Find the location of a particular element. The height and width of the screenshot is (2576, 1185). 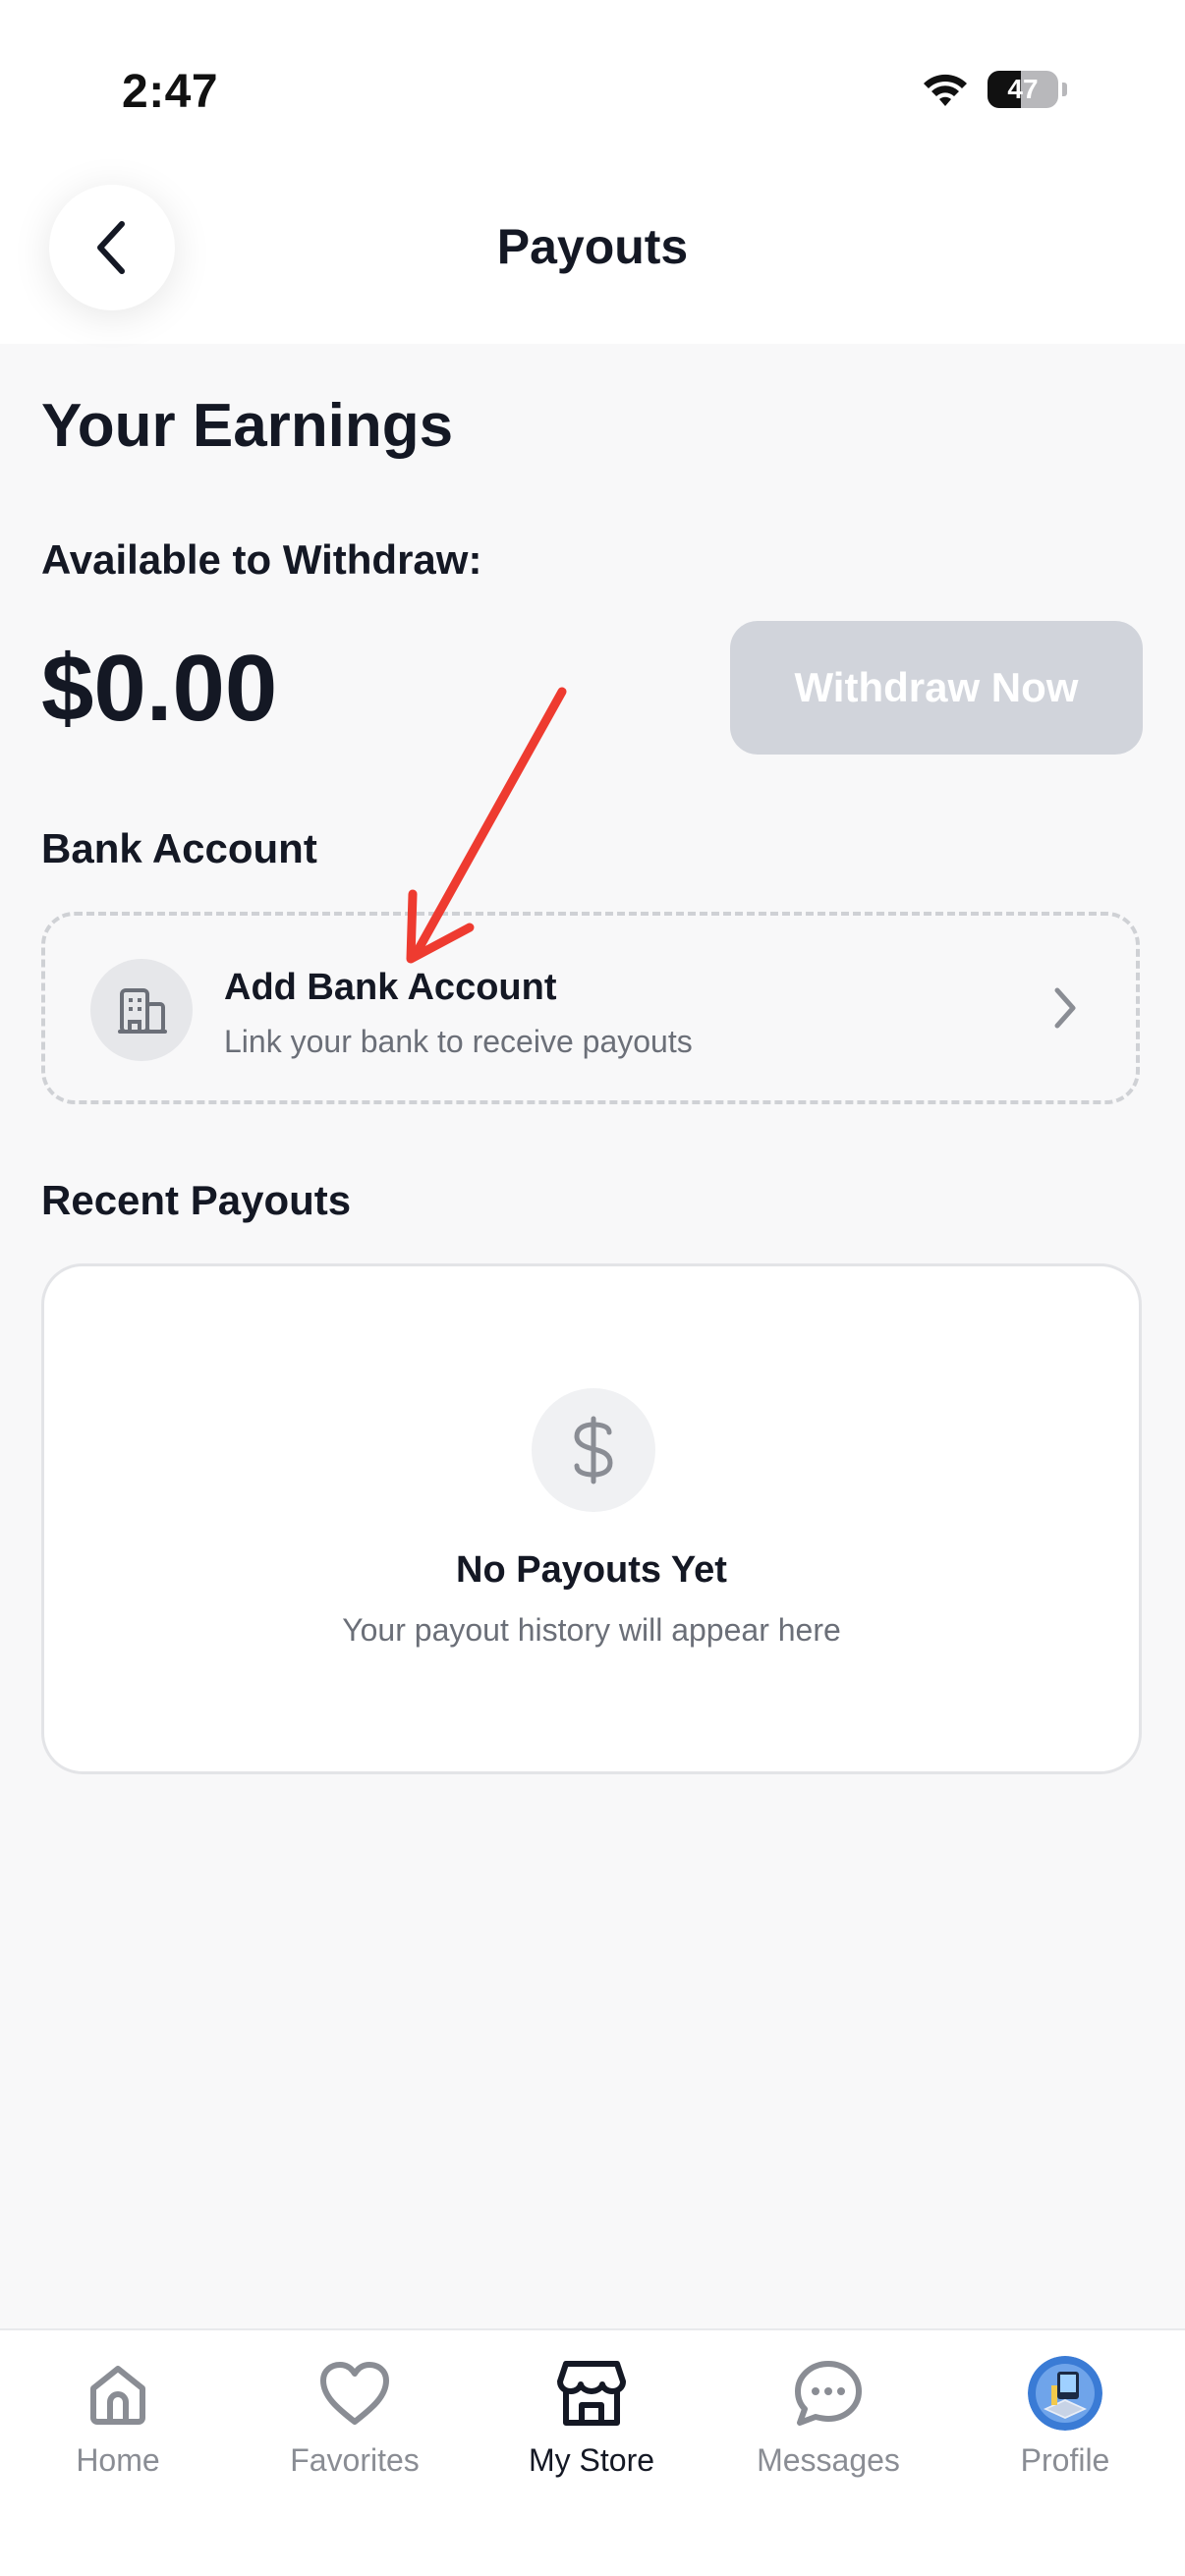

heart-icon is located at coordinates (354, 2393).